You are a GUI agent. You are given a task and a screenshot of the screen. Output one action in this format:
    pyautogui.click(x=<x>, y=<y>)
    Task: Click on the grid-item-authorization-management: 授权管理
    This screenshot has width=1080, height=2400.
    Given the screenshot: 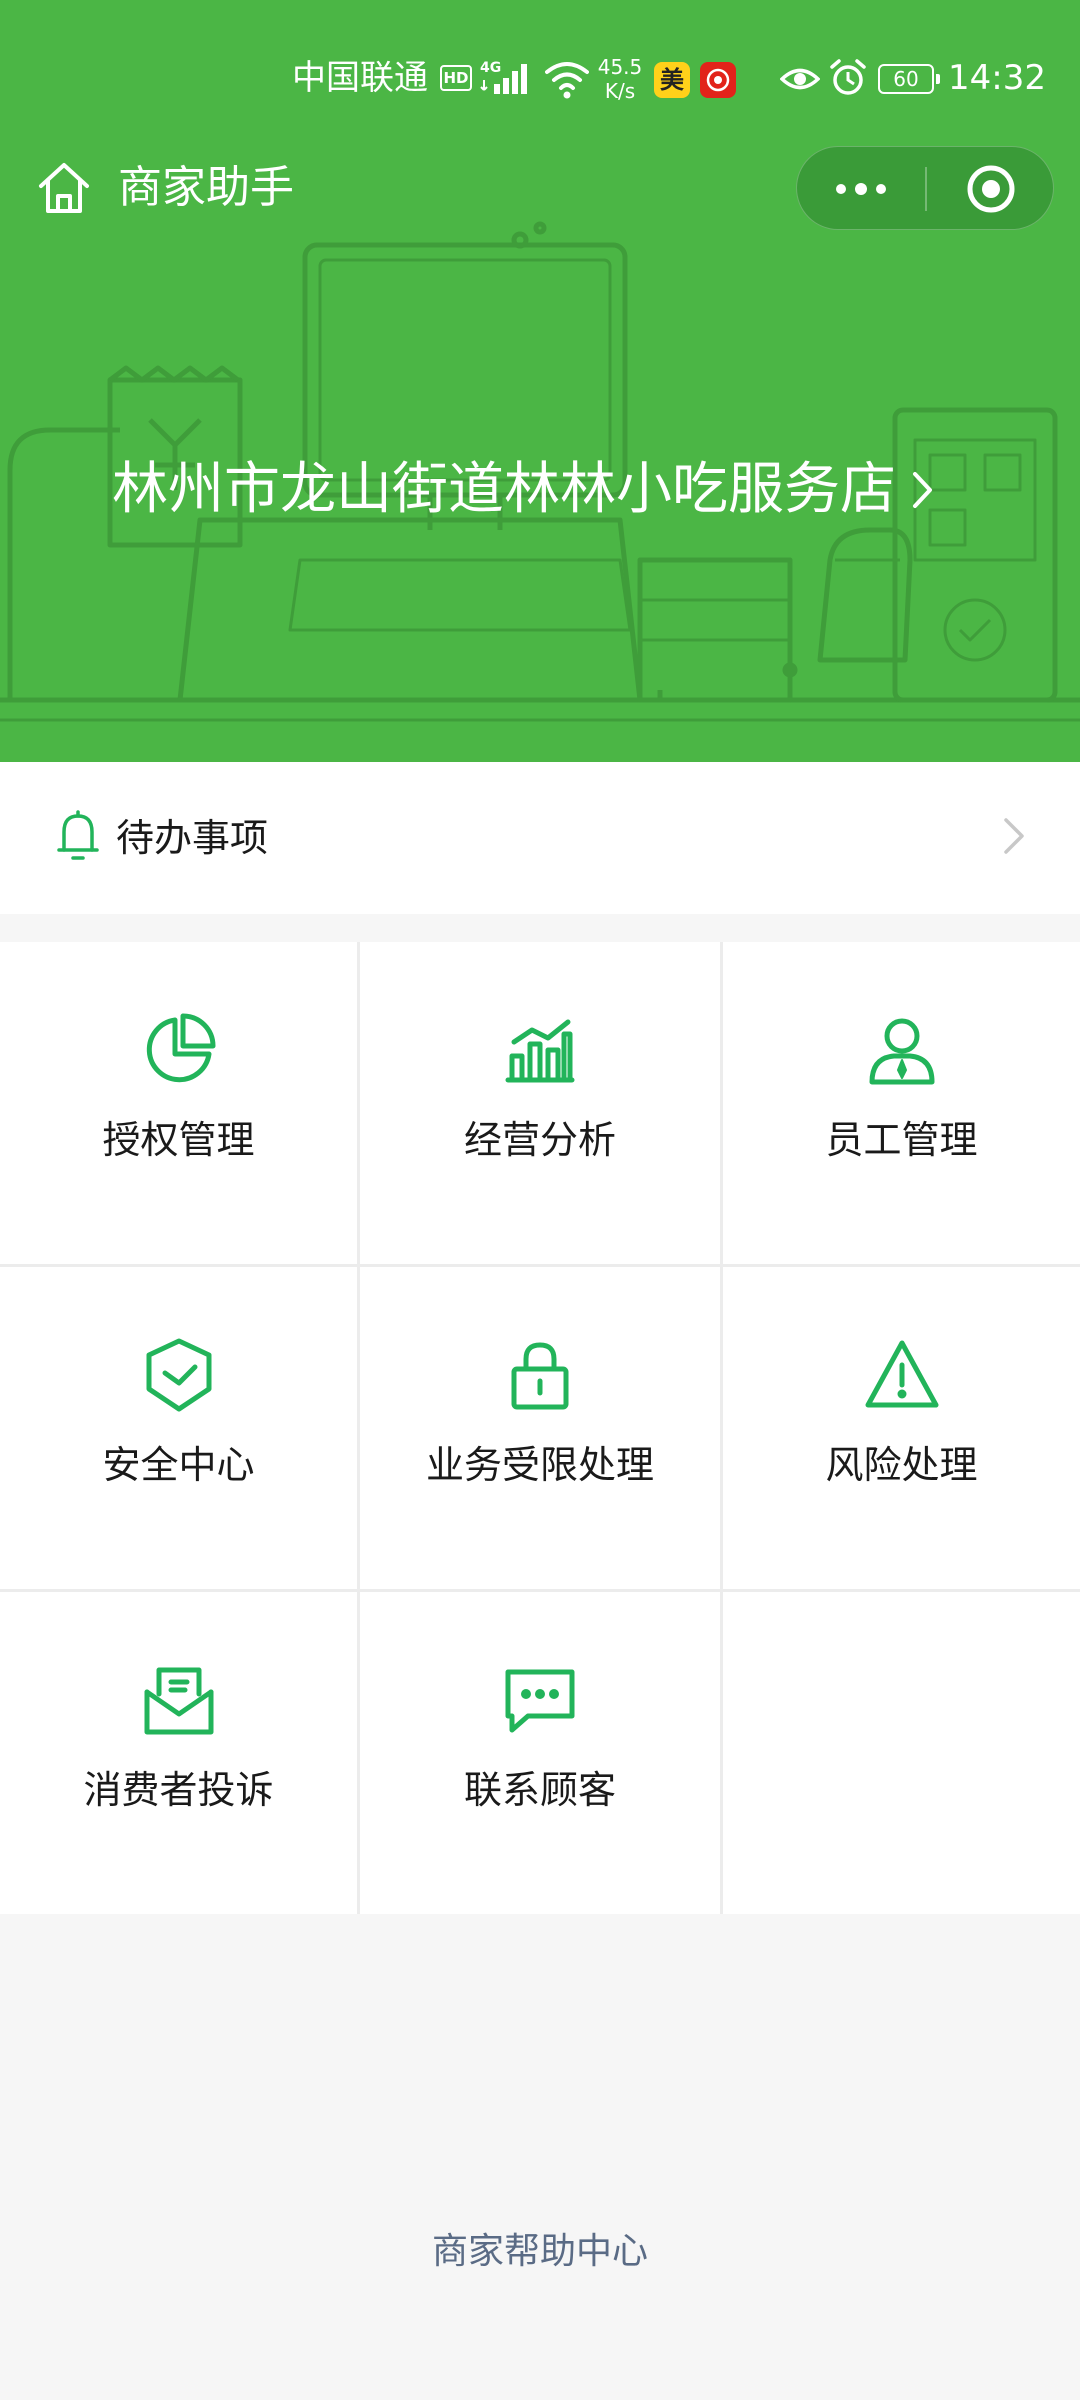 What is the action you would take?
    pyautogui.click(x=178, y=1103)
    